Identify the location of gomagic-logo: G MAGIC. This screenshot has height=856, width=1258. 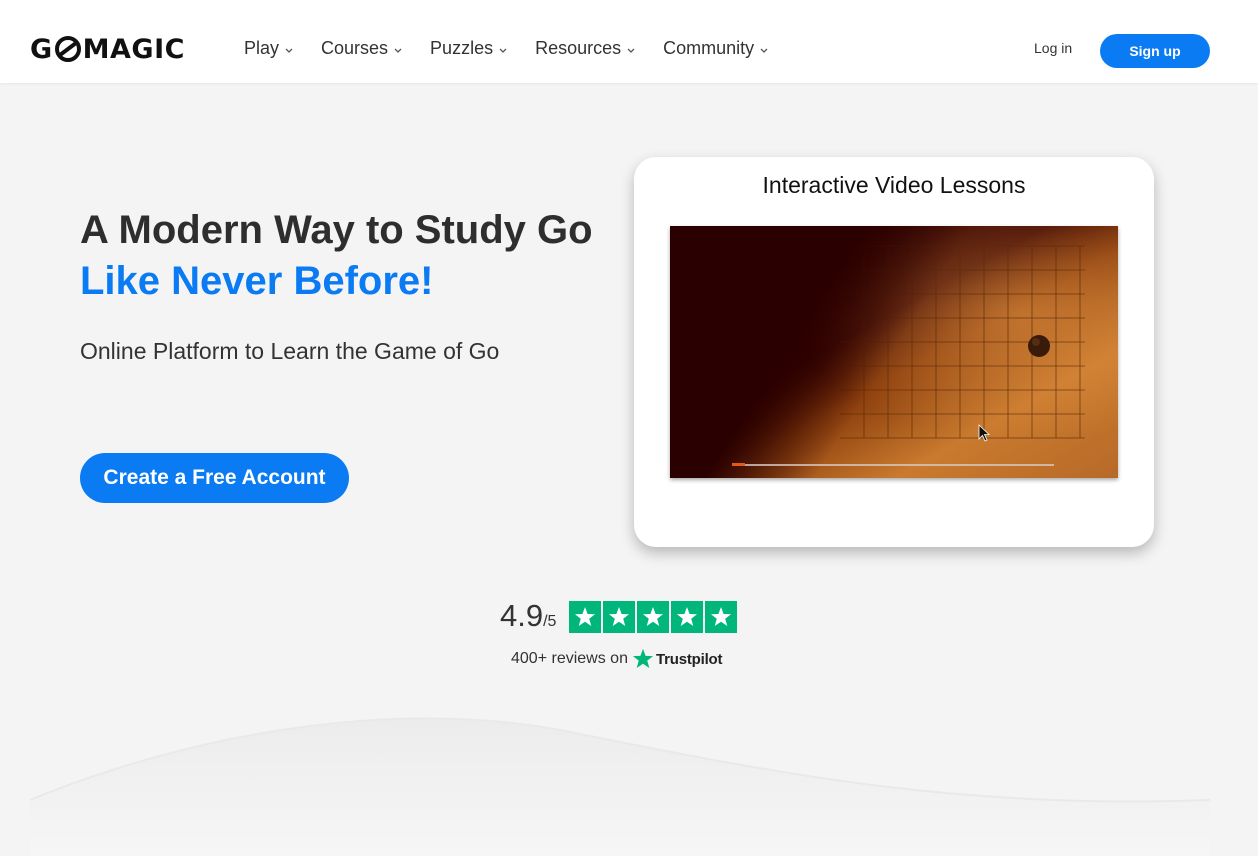
(107, 49).